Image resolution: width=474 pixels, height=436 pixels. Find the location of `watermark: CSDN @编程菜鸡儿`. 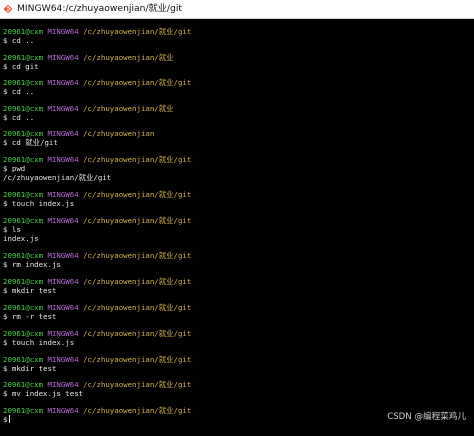

watermark: CSDN @编程菜鸡儿 is located at coordinates (426, 417).